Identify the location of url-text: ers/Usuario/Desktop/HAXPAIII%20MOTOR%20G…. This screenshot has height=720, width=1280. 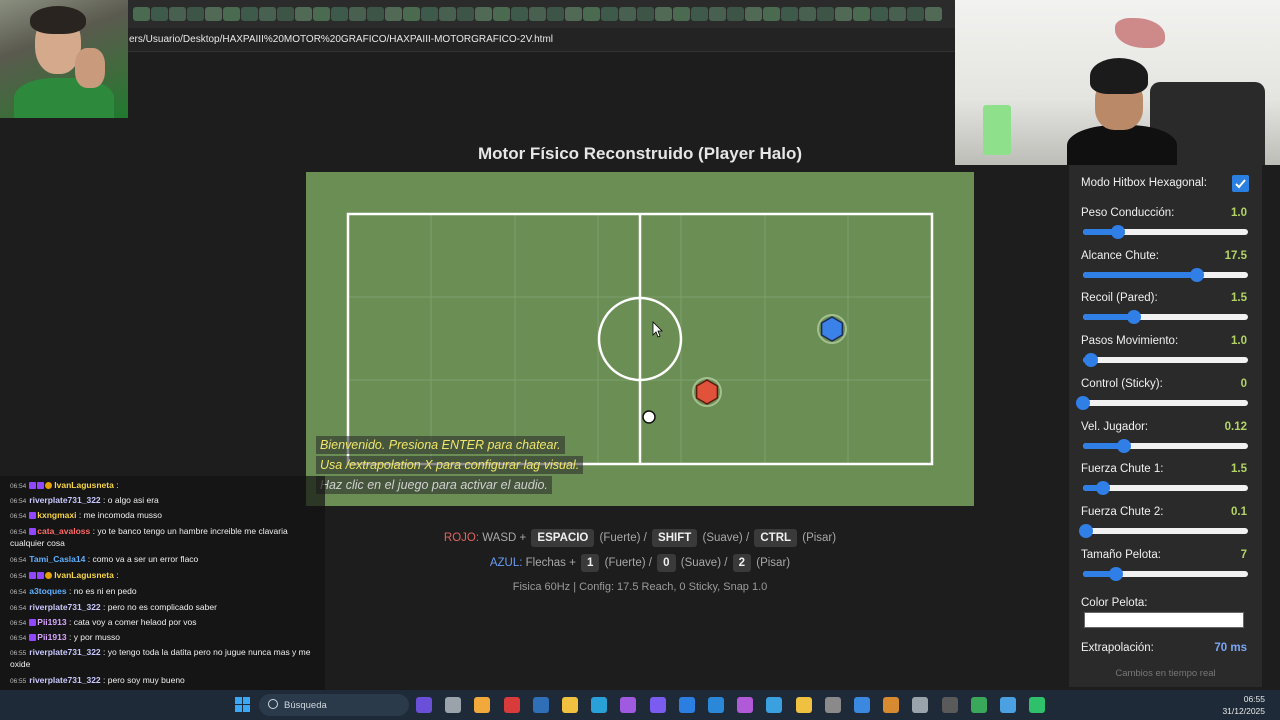
(341, 39).